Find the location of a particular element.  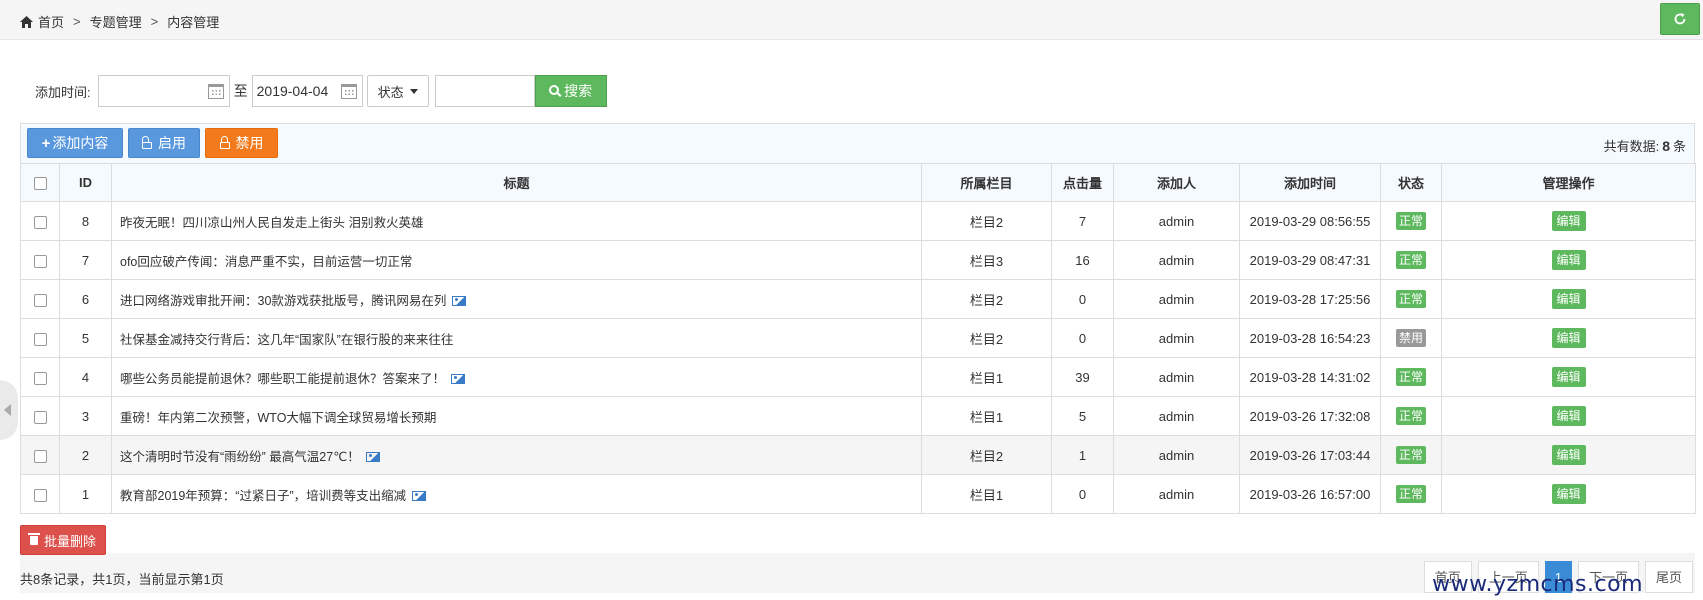

row-title: 社保基金减持交行背后：这几年“国家队”在银行股的来来往往 is located at coordinates (286, 340).